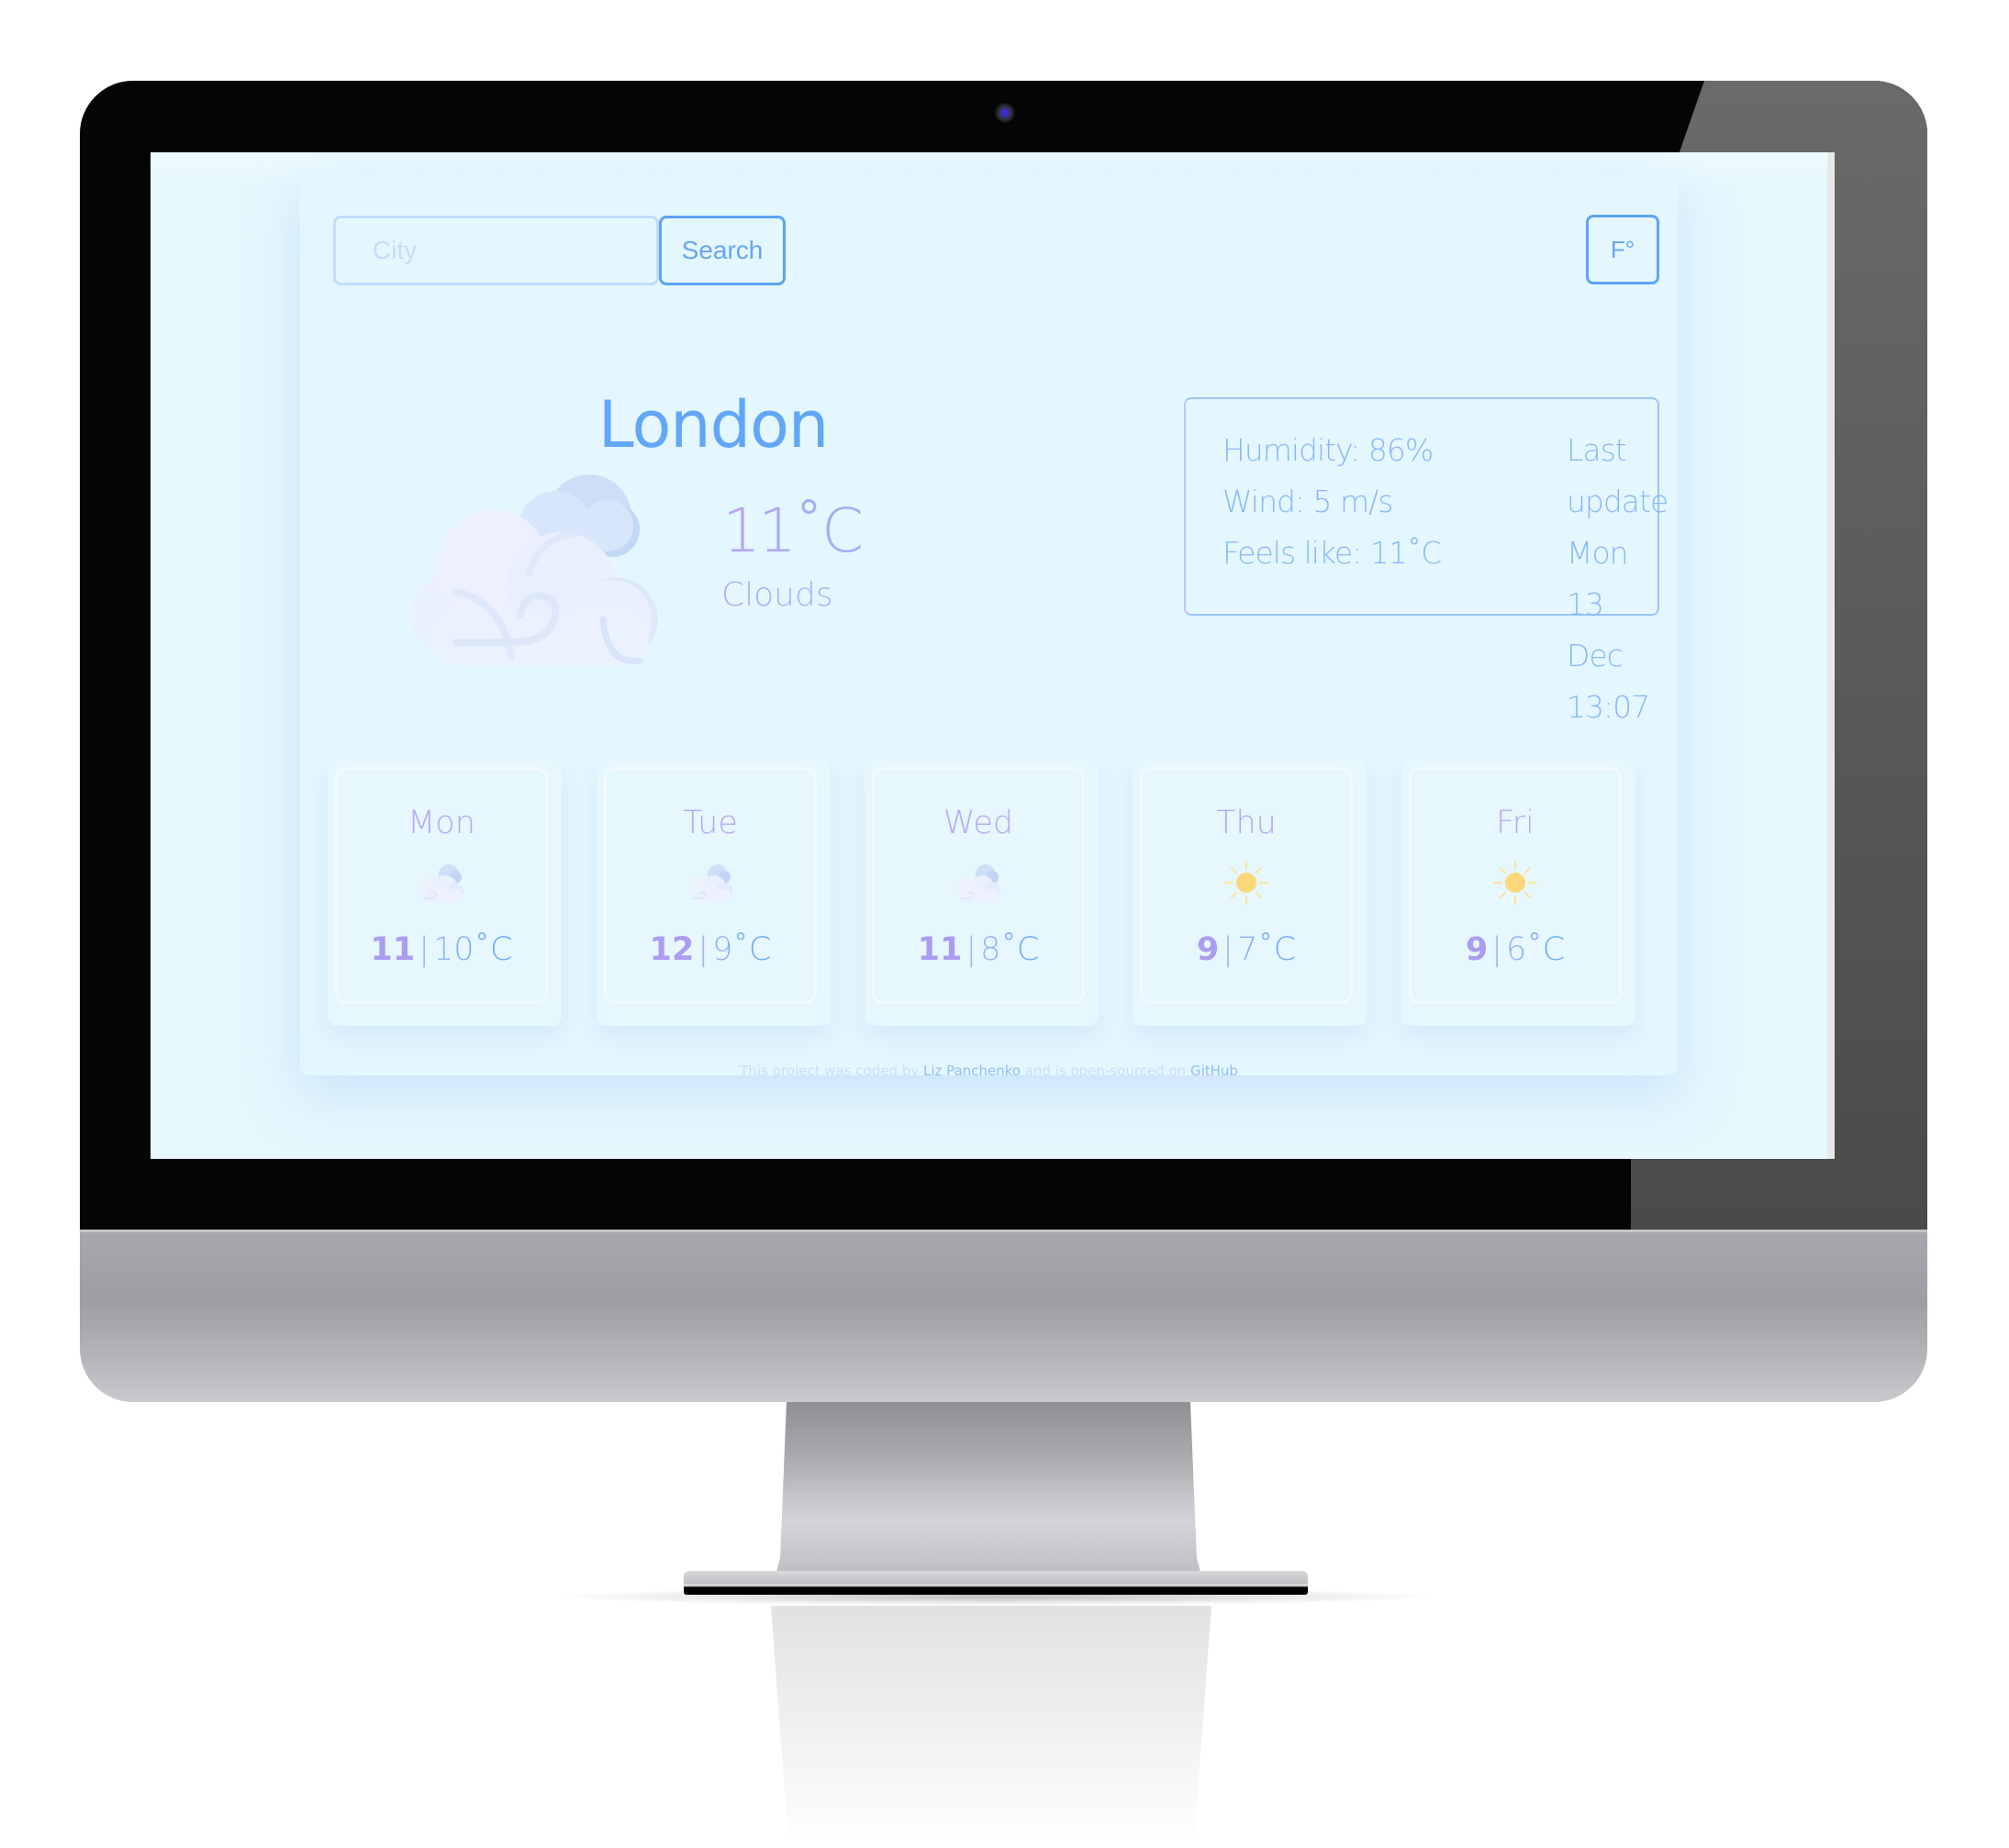  What do you see at coordinates (1005, 113) in the screenshot?
I see `webcam` at bounding box center [1005, 113].